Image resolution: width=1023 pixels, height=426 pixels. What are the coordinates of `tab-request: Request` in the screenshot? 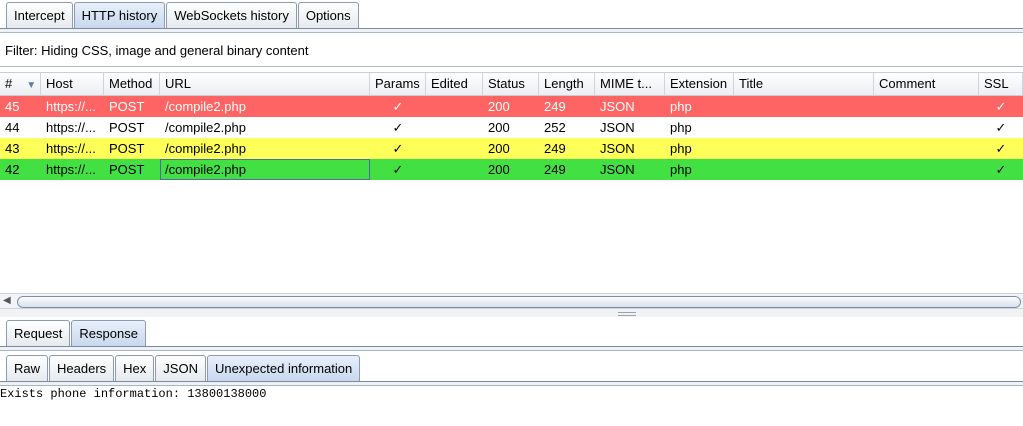 It's located at (38, 333).